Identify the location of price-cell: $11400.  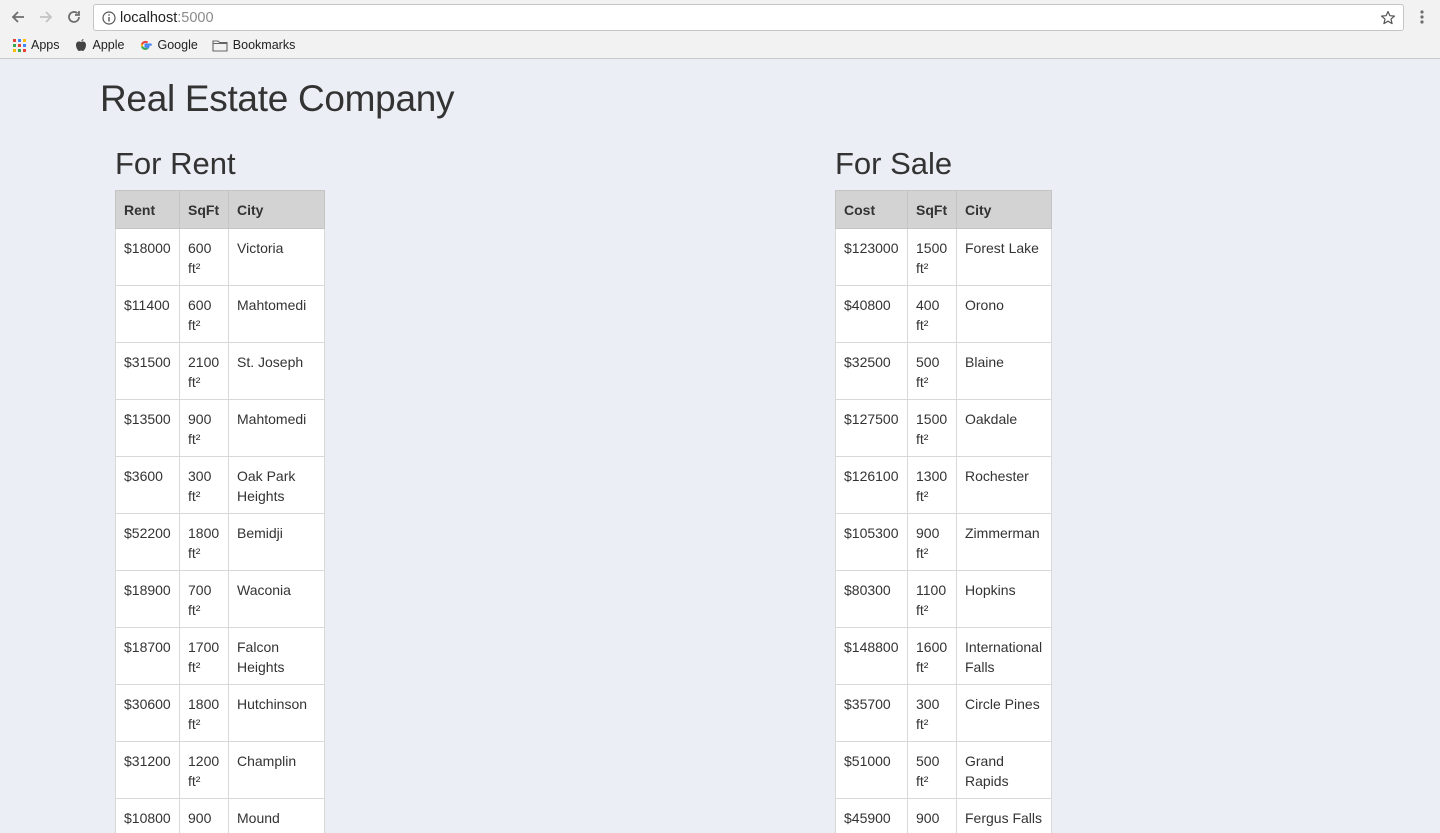
(147, 314).